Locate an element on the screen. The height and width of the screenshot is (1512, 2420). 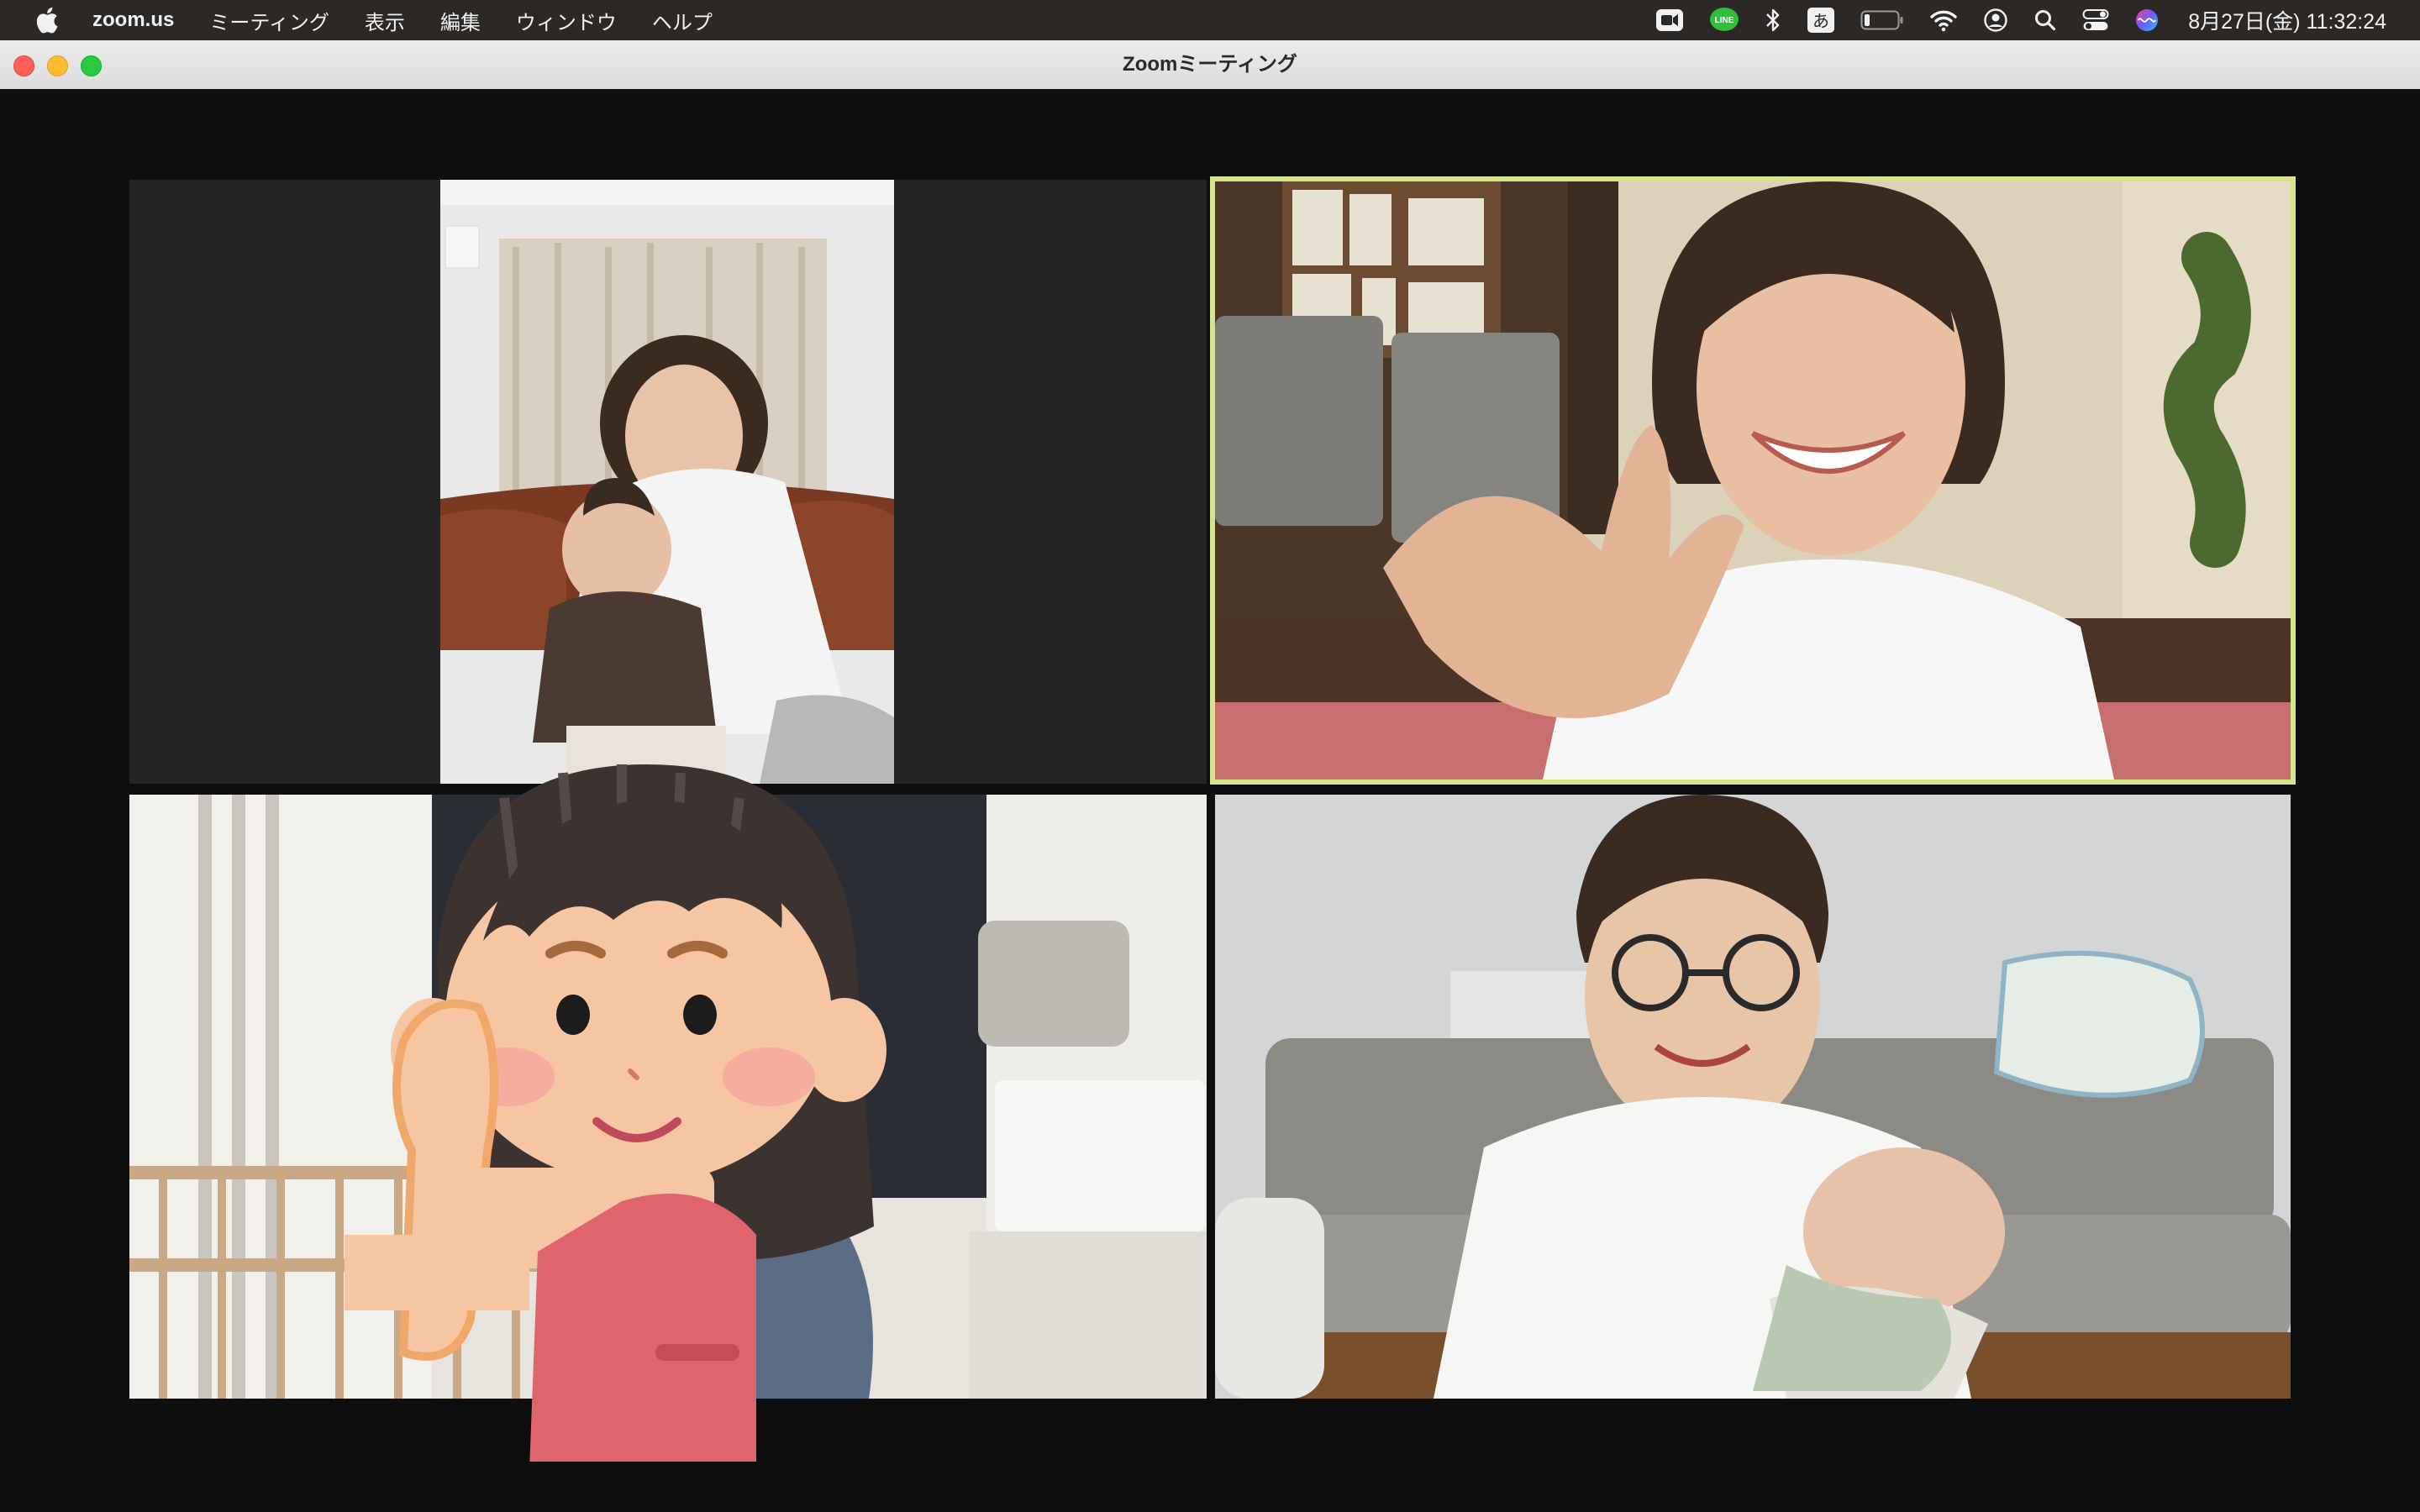
window-title: Zoomミーティング is located at coordinates (1210, 64).